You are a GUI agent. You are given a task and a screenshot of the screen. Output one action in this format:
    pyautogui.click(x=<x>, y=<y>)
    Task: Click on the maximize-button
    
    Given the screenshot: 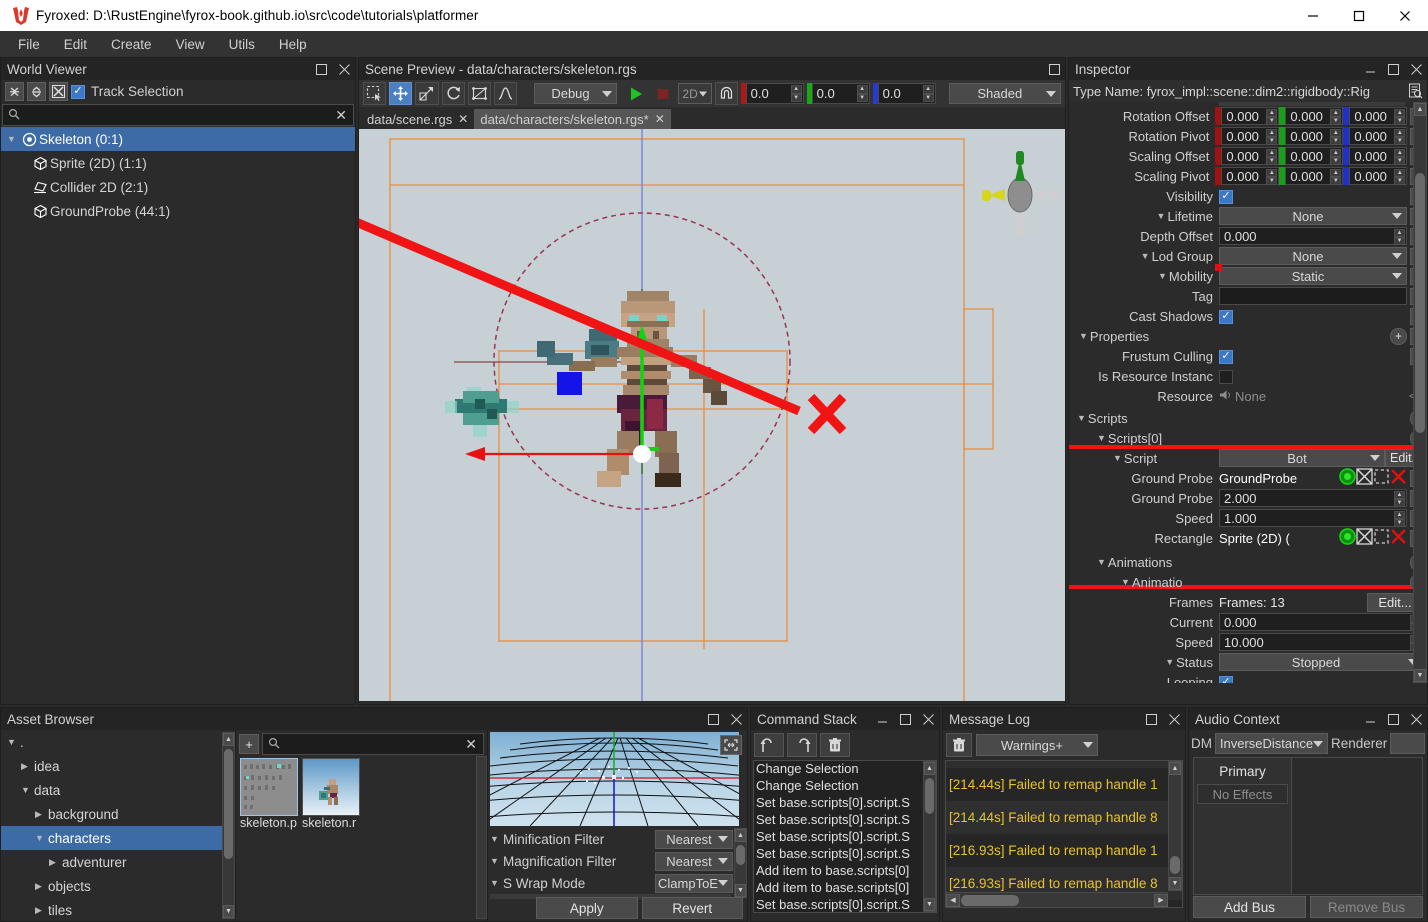 What is the action you would take?
    pyautogui.click(x=1359, y=15)
    